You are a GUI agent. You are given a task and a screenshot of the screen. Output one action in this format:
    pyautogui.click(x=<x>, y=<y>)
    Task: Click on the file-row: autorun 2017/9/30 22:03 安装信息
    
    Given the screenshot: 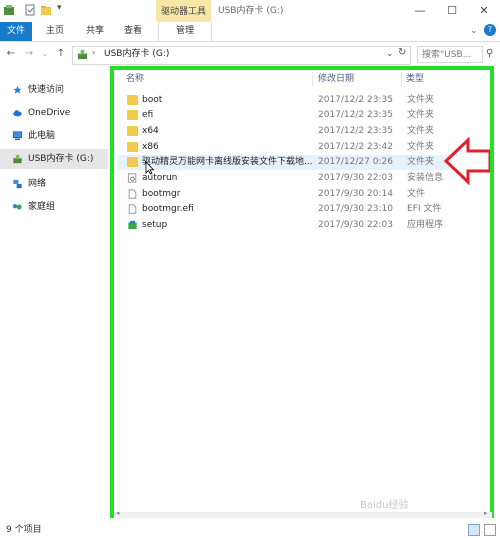 What is the action you would take?
    pyautogui.click(x=303, y=178)
    